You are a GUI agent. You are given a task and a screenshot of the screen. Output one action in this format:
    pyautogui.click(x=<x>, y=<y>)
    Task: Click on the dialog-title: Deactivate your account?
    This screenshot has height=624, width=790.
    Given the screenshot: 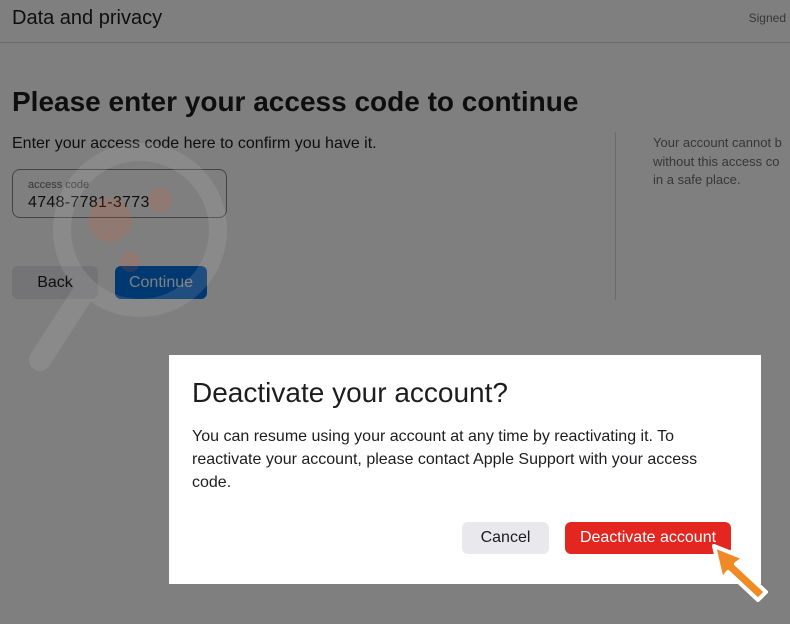 What is the action you would take?
    pyautogui.click(x=350, y=392)
    